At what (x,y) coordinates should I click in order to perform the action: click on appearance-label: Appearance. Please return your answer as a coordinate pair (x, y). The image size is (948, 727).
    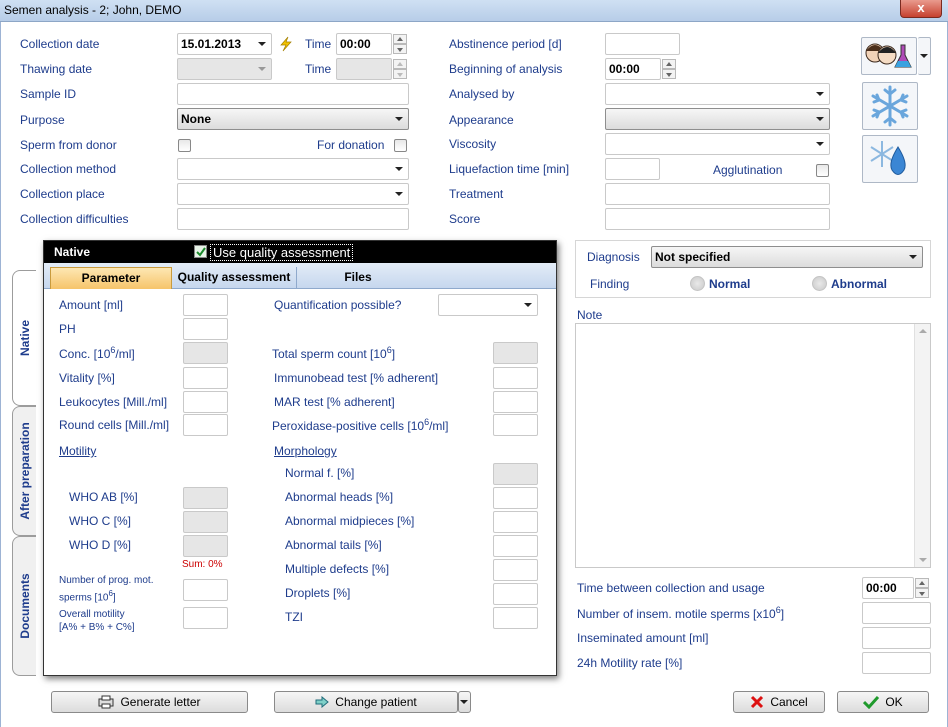
    Looking at the image, I should click on (481, 120).